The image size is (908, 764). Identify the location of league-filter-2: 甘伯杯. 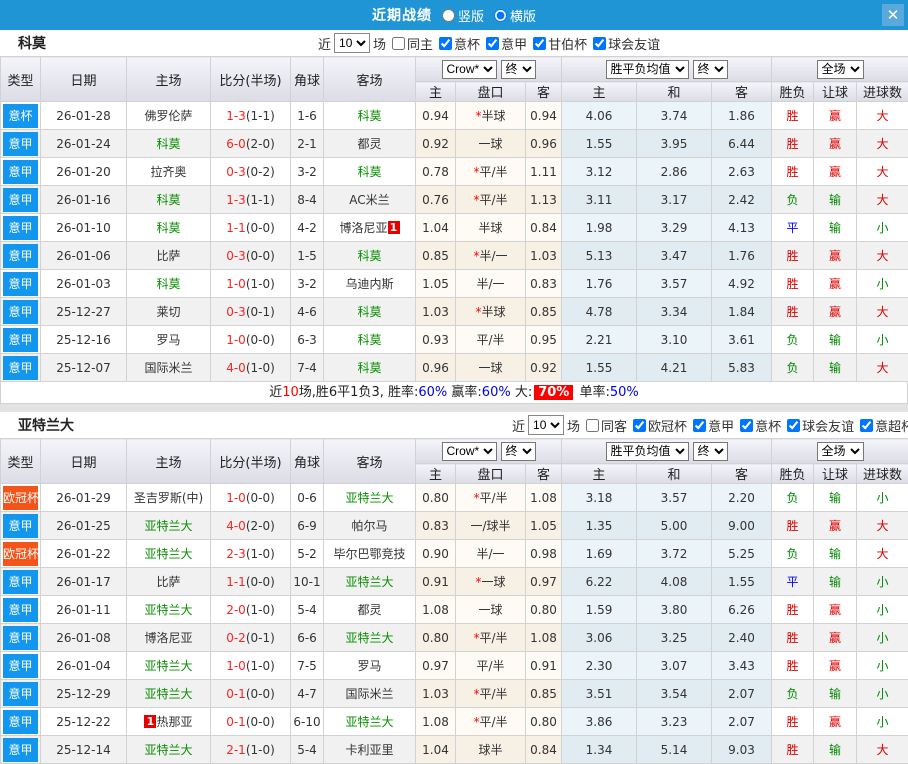
(558, 43).